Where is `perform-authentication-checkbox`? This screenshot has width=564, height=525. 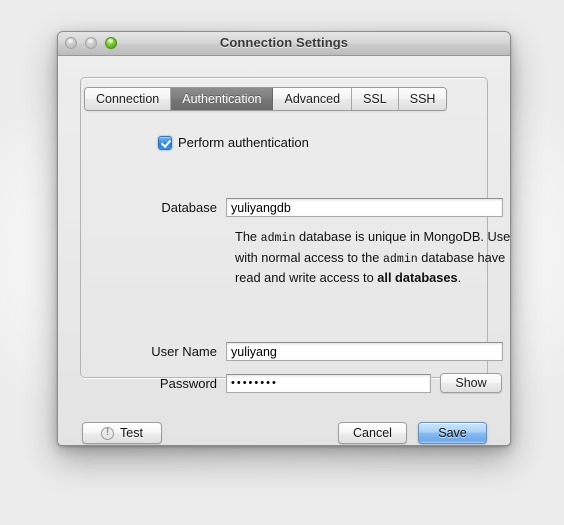
perform-authentication-checkbox is located at coordinates (165, 142).